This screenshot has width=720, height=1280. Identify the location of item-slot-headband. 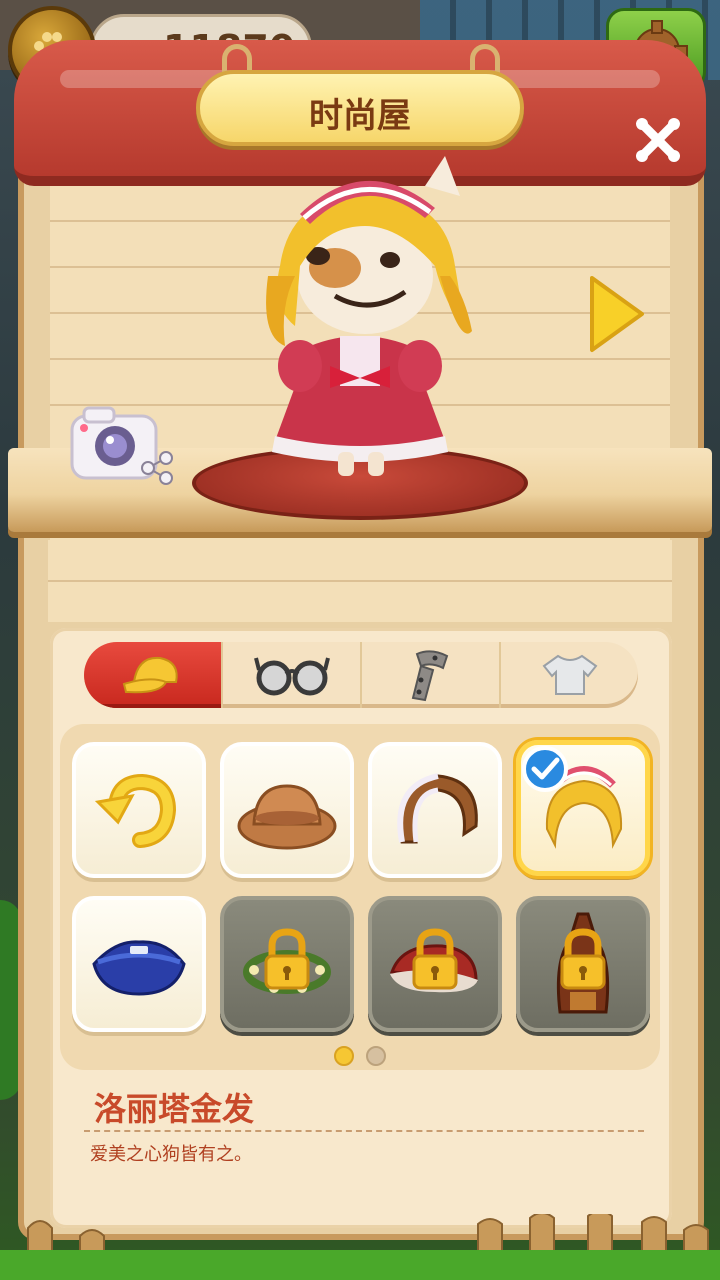
(435, 810).